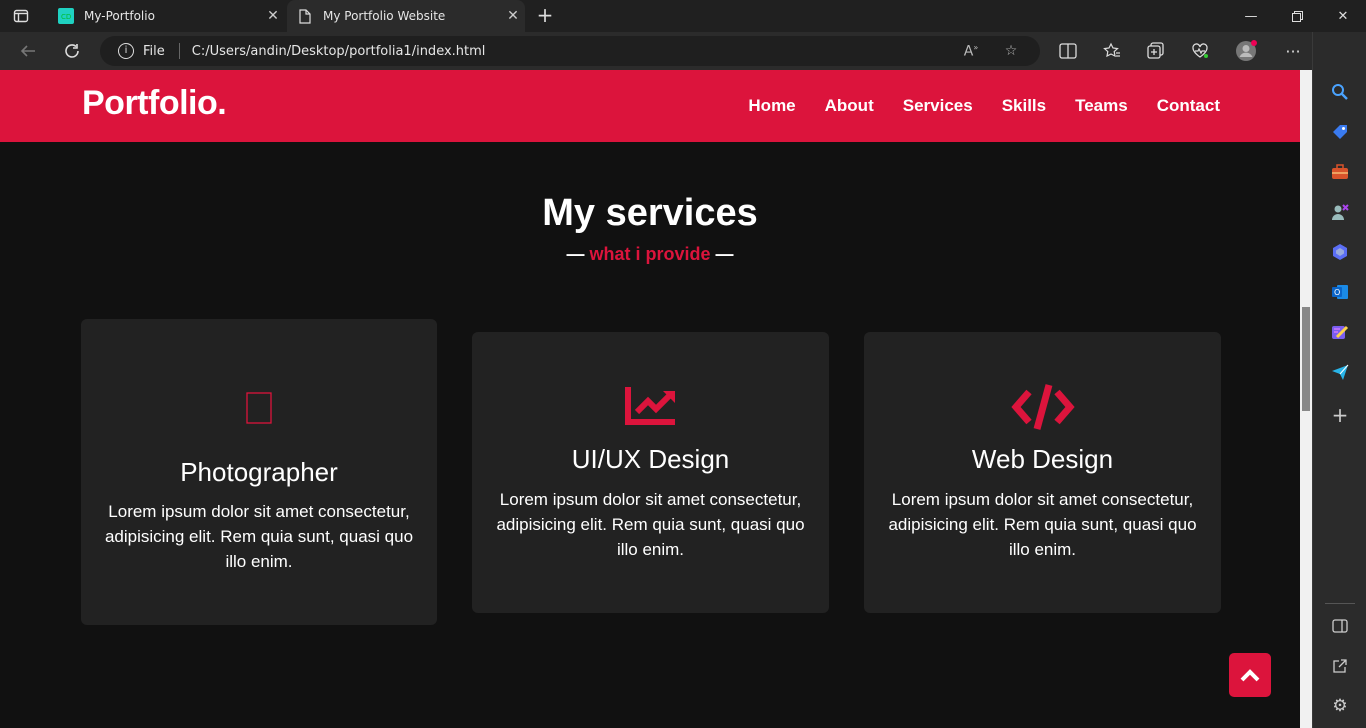  Describe the element at coordinates (1306, 359) in the screenshot. I see `scrollbar-thumb` at that location.